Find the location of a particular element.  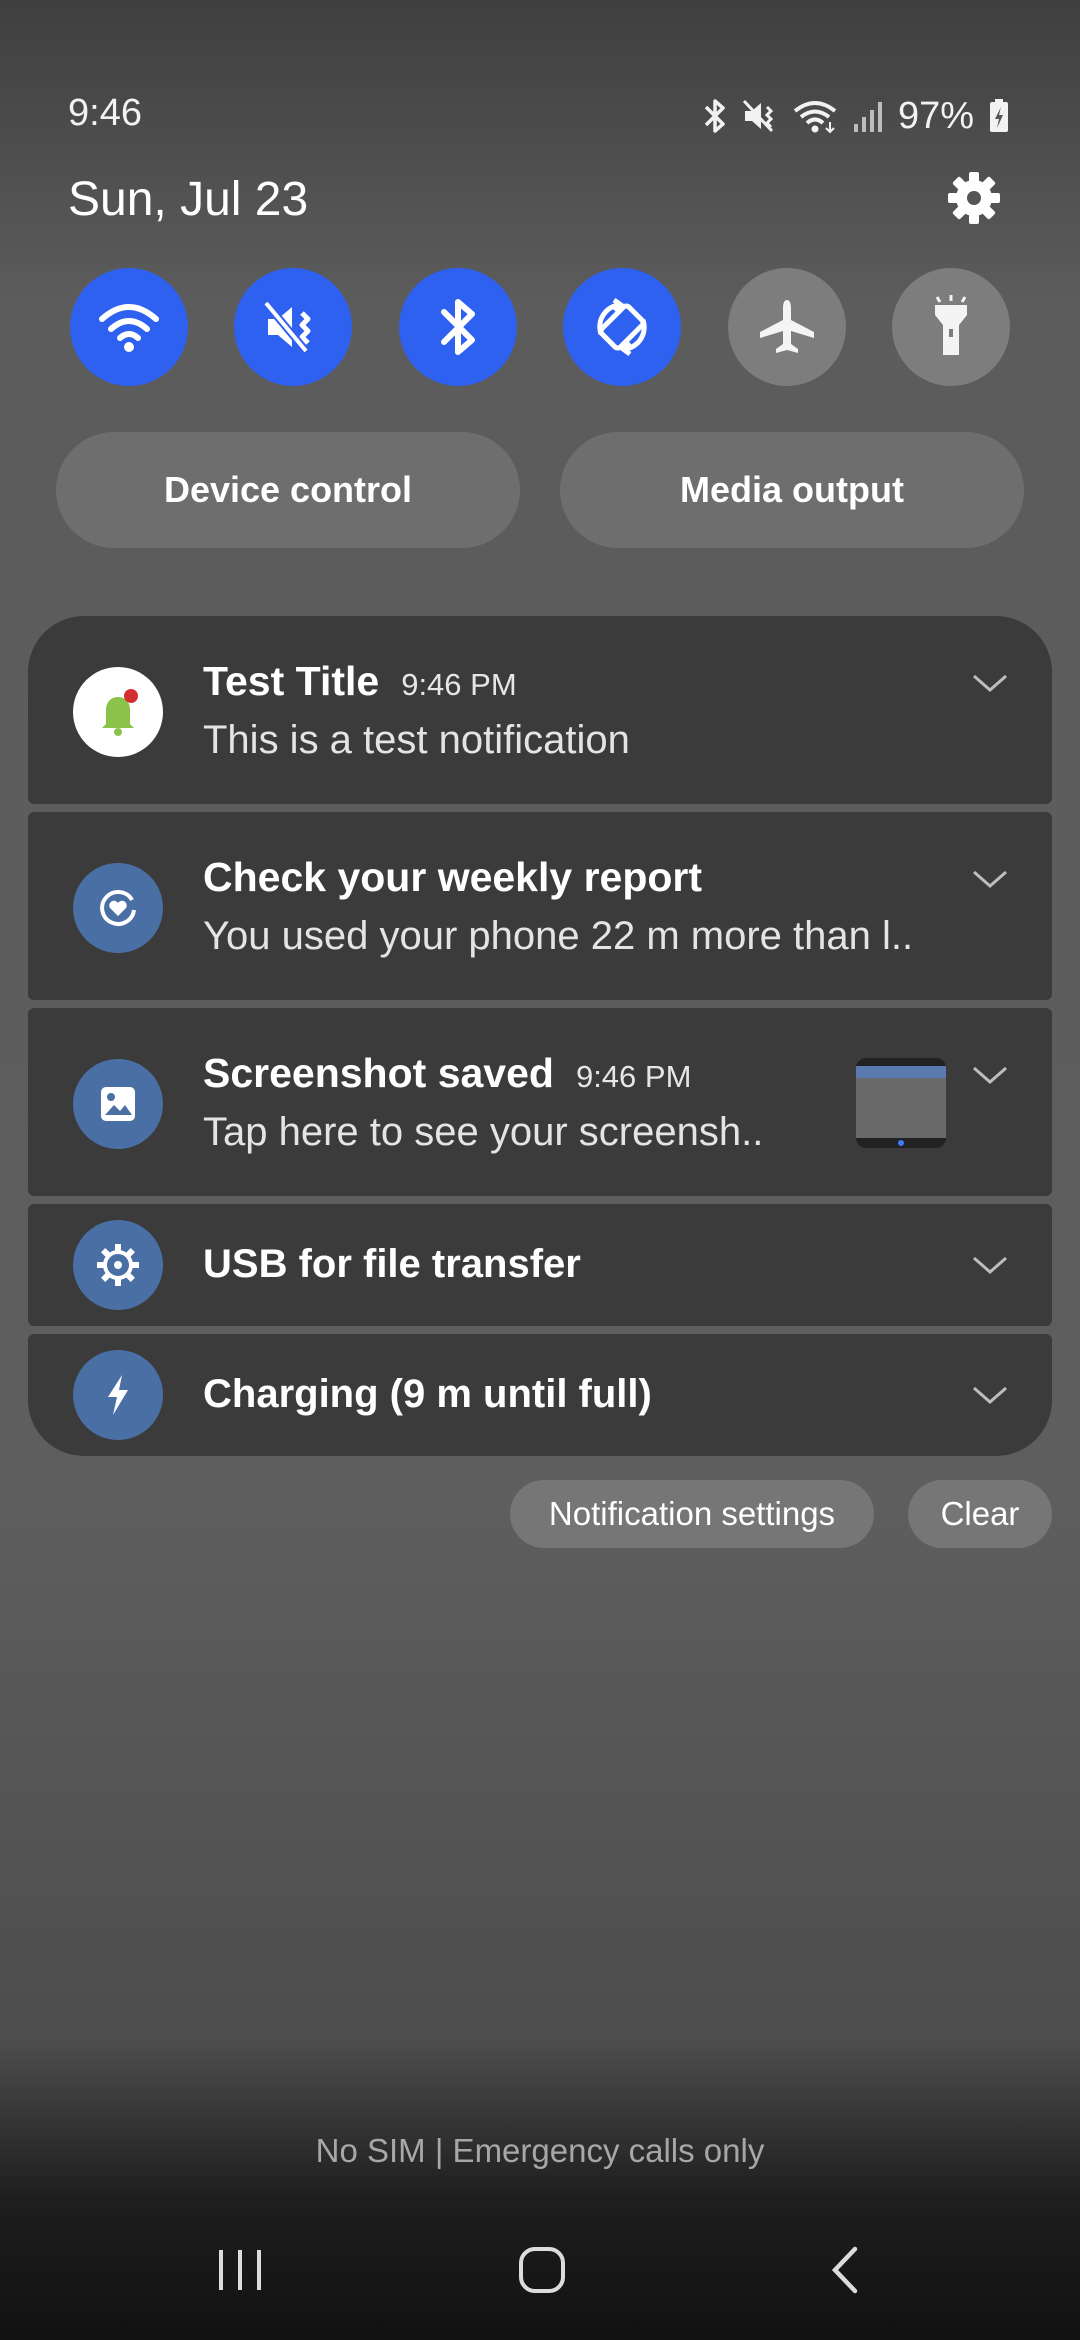

gear-icon is located at coordinates (974, 198).